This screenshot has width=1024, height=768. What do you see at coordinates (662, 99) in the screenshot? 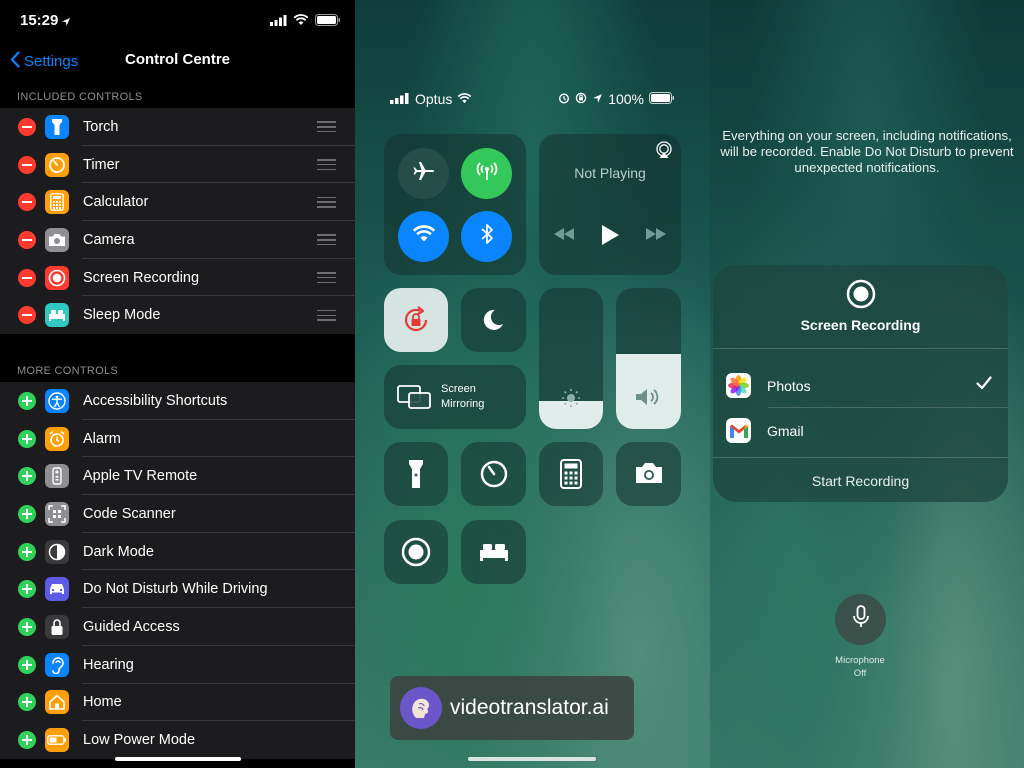
I see `battery-icon` at bounding box center [662, 99].